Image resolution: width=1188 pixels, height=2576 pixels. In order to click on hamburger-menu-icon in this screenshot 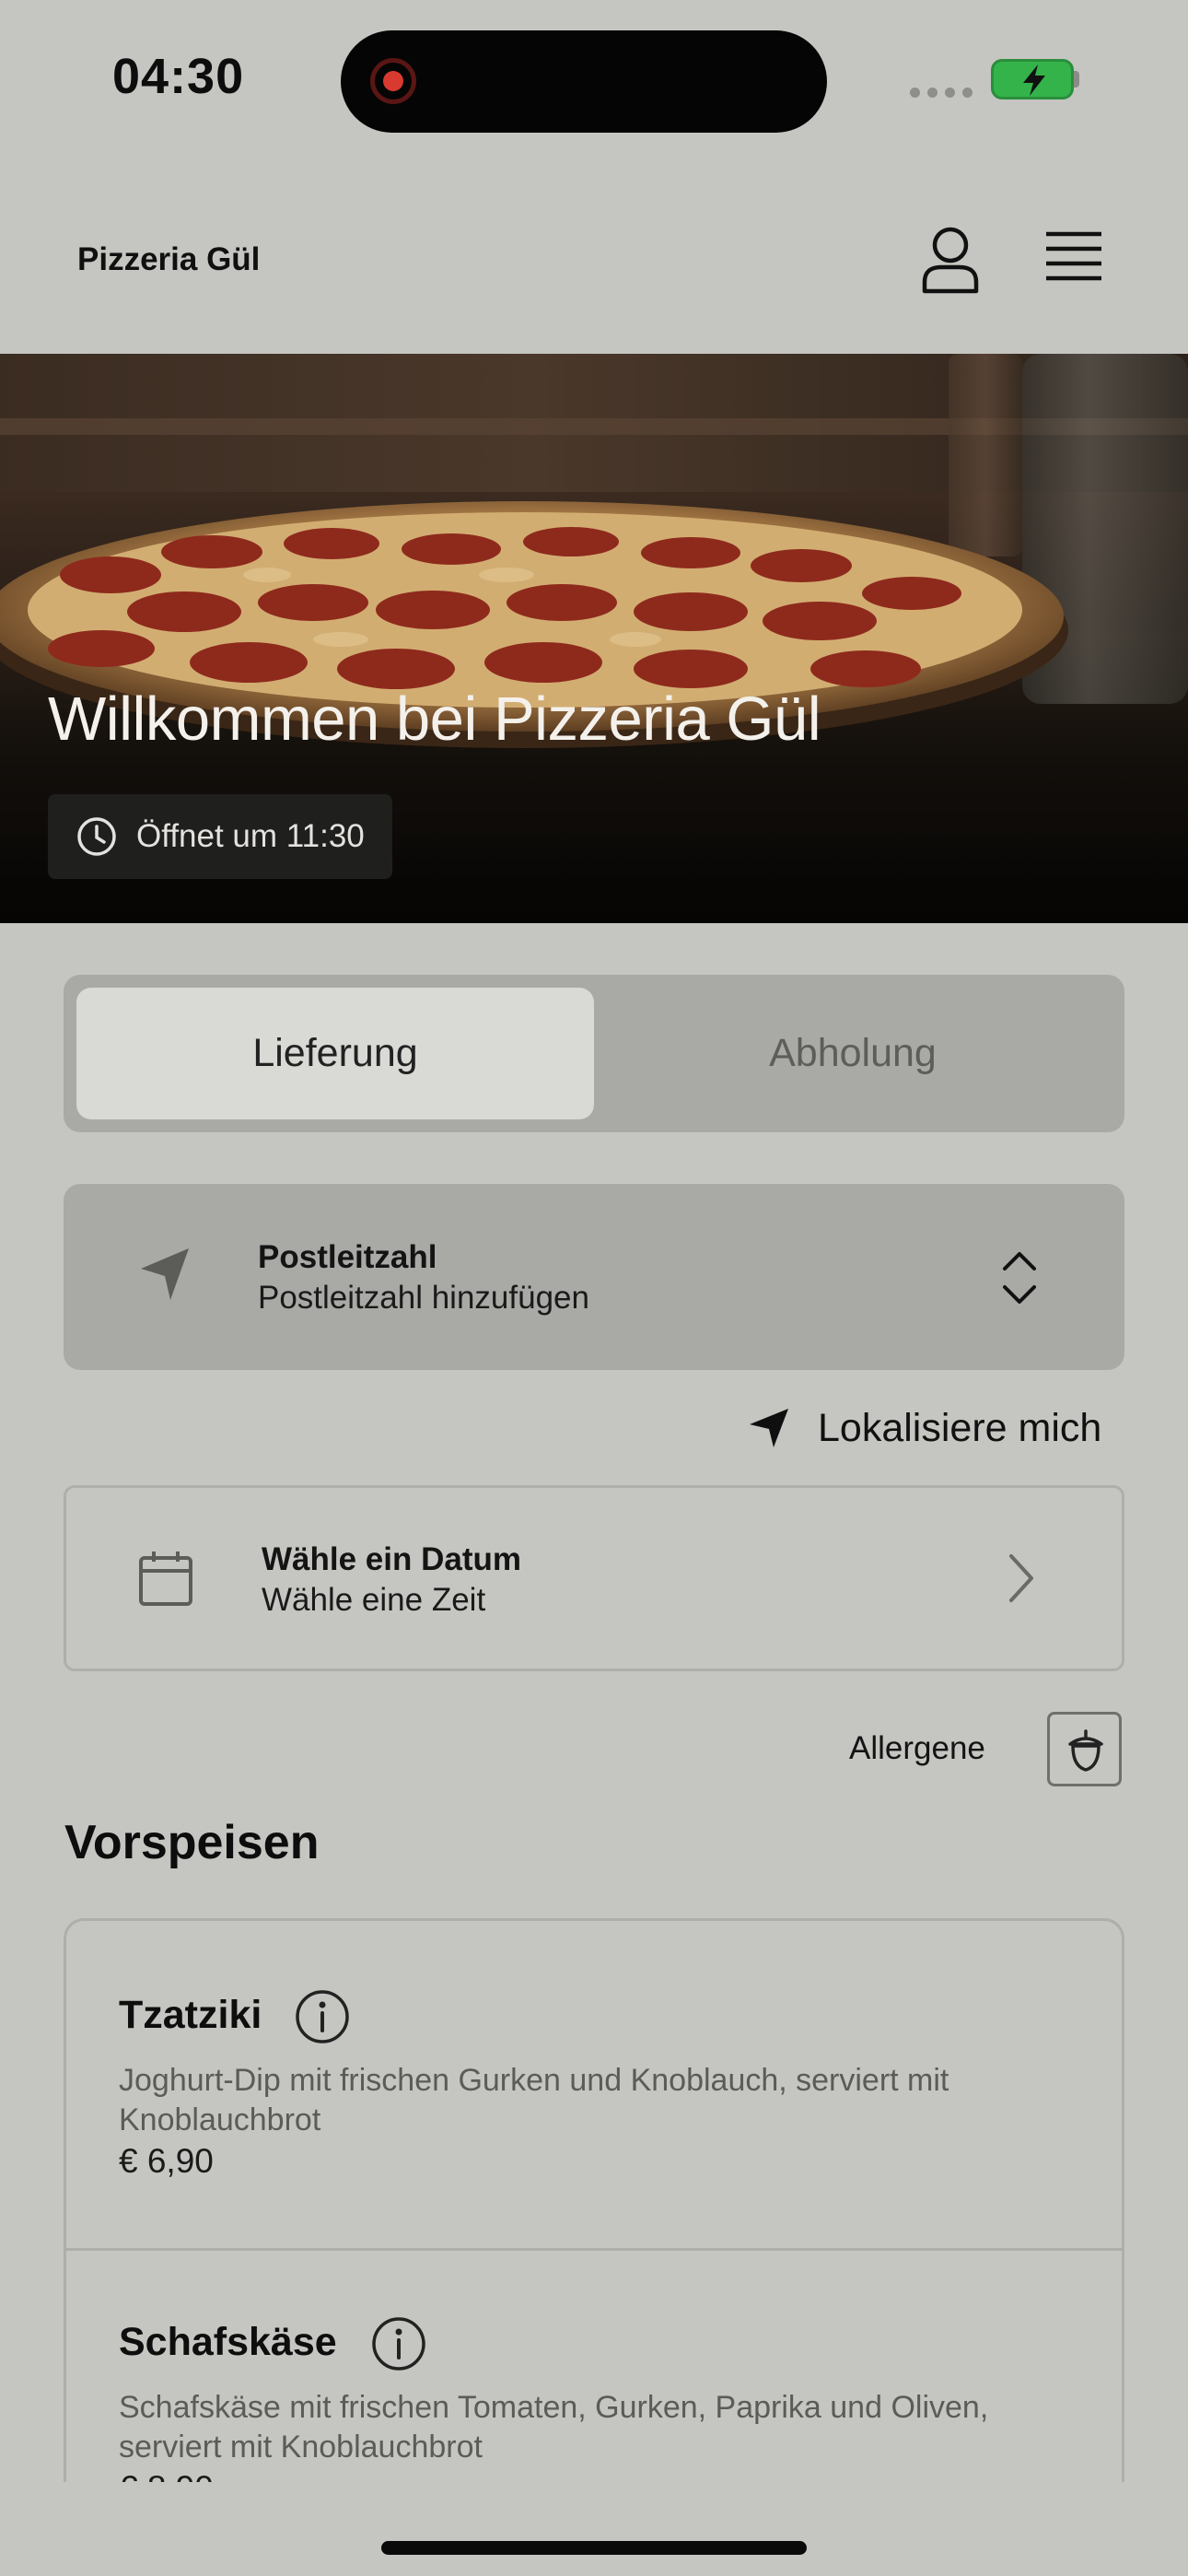, I will do `click(1073, 256)`.